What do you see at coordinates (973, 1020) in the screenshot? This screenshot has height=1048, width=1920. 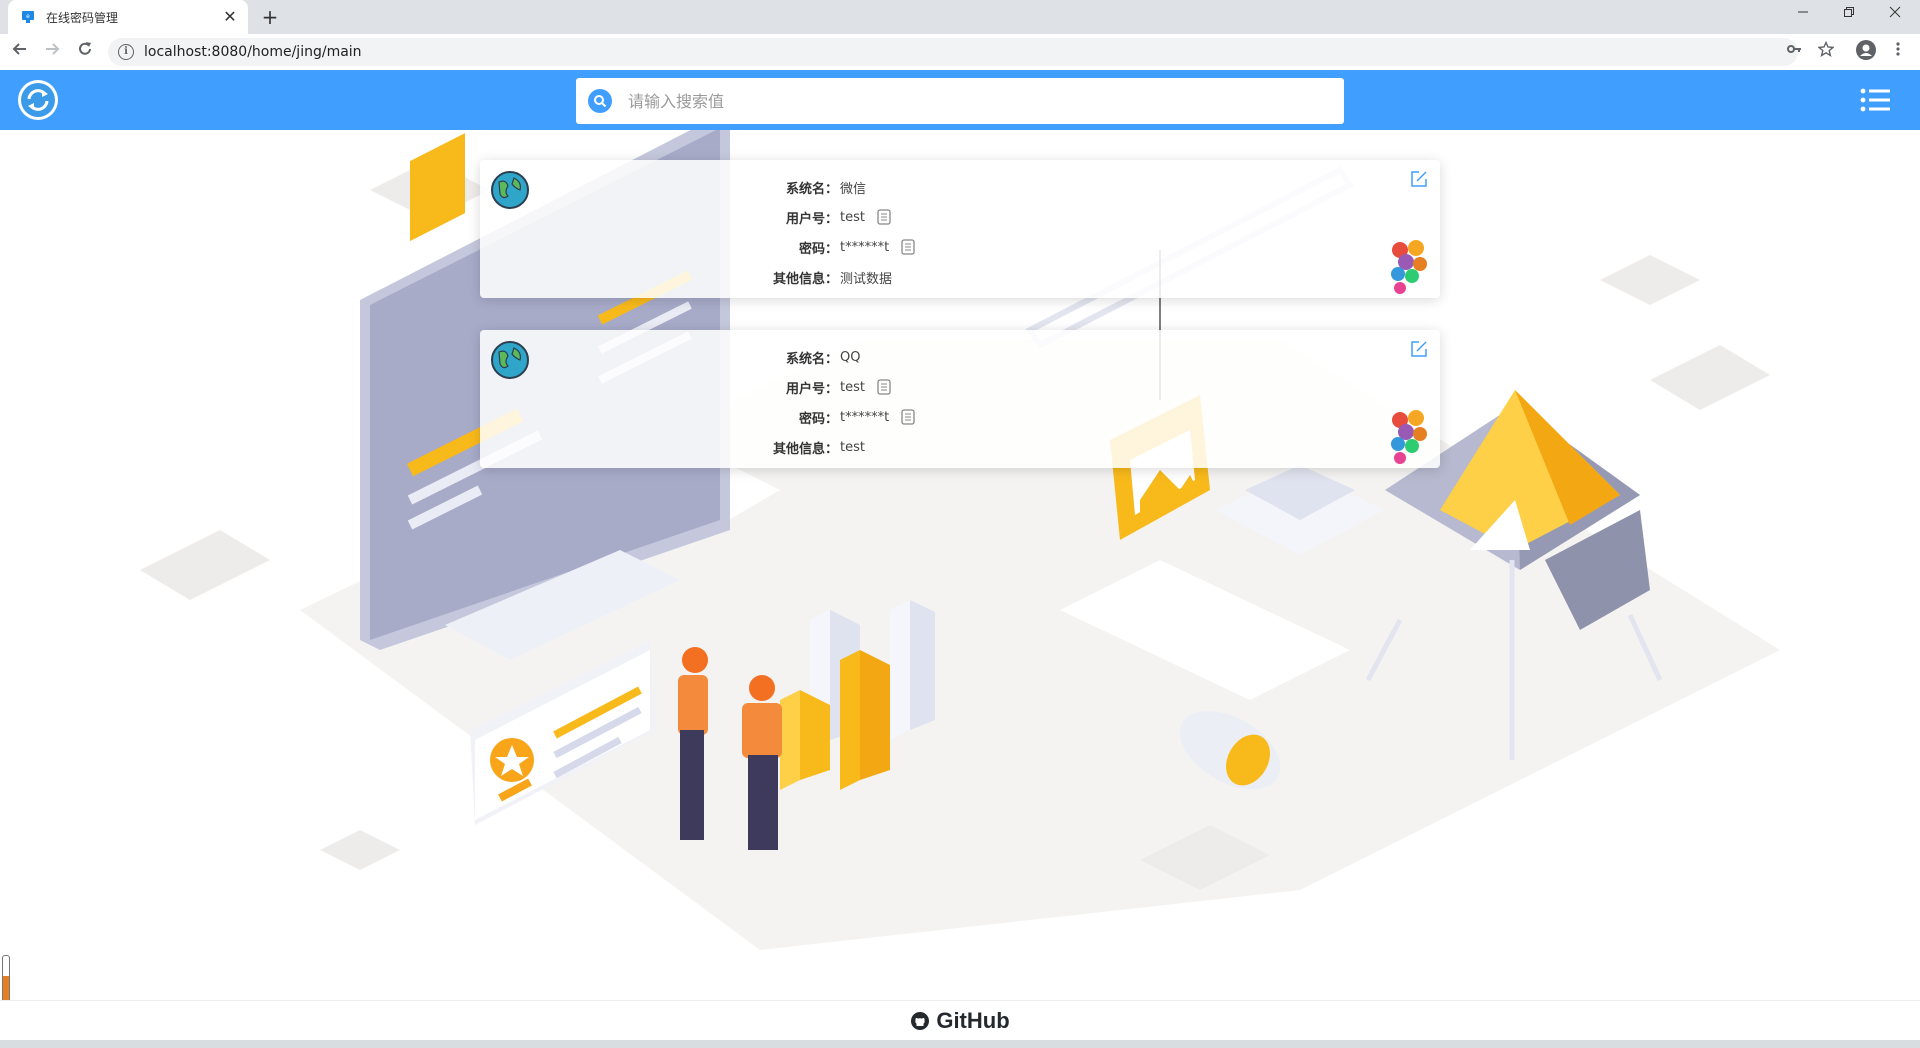 I see `github-label: GitHub` at bounding box center [973, 1020].